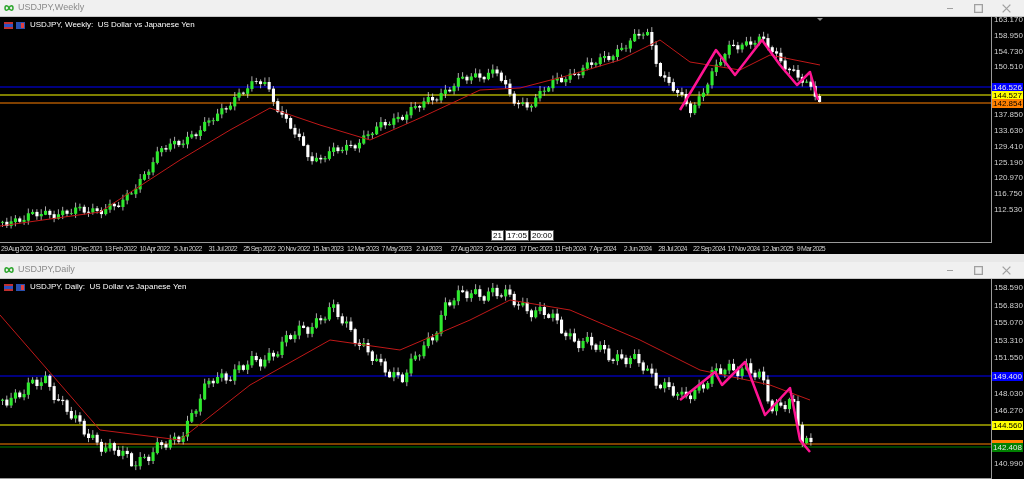  What do you see at coordinates (1008, 340) in the screenshot?
I see `price-label: 153.310` at bounding box center [1008, 340].